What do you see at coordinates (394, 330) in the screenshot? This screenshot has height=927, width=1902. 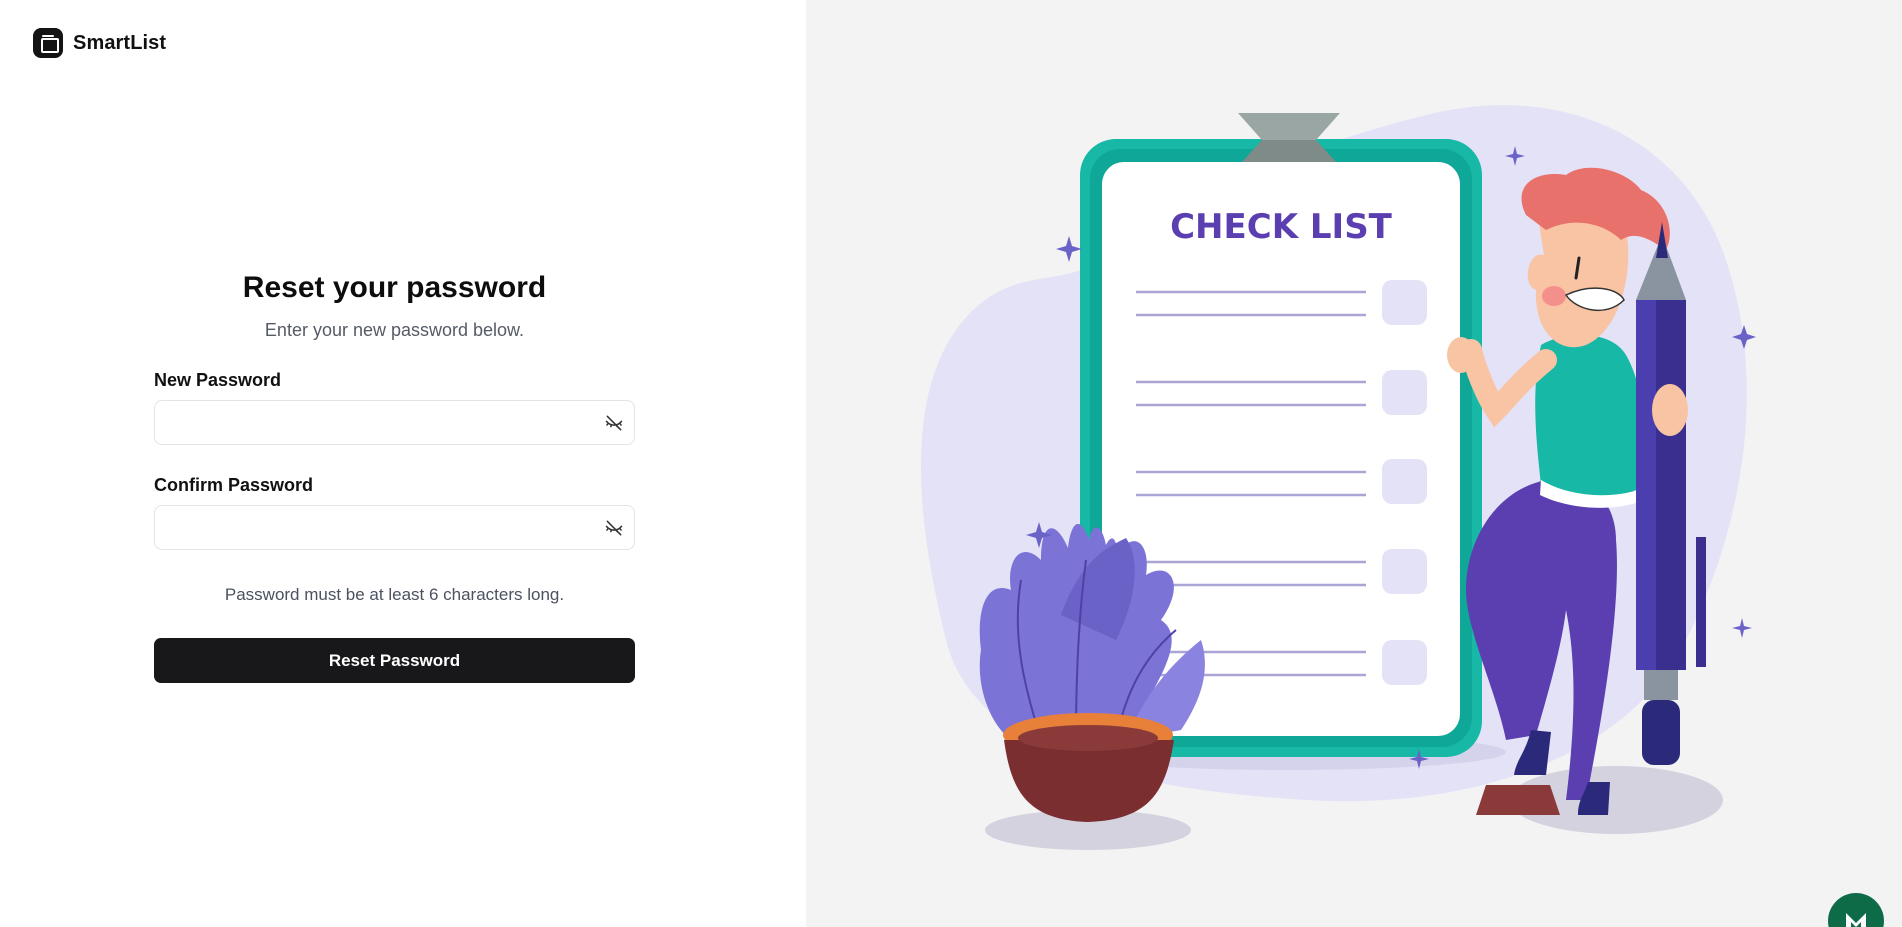 I see `page-subtitle: Enter your new password below.` at bounding box center [394, 330].